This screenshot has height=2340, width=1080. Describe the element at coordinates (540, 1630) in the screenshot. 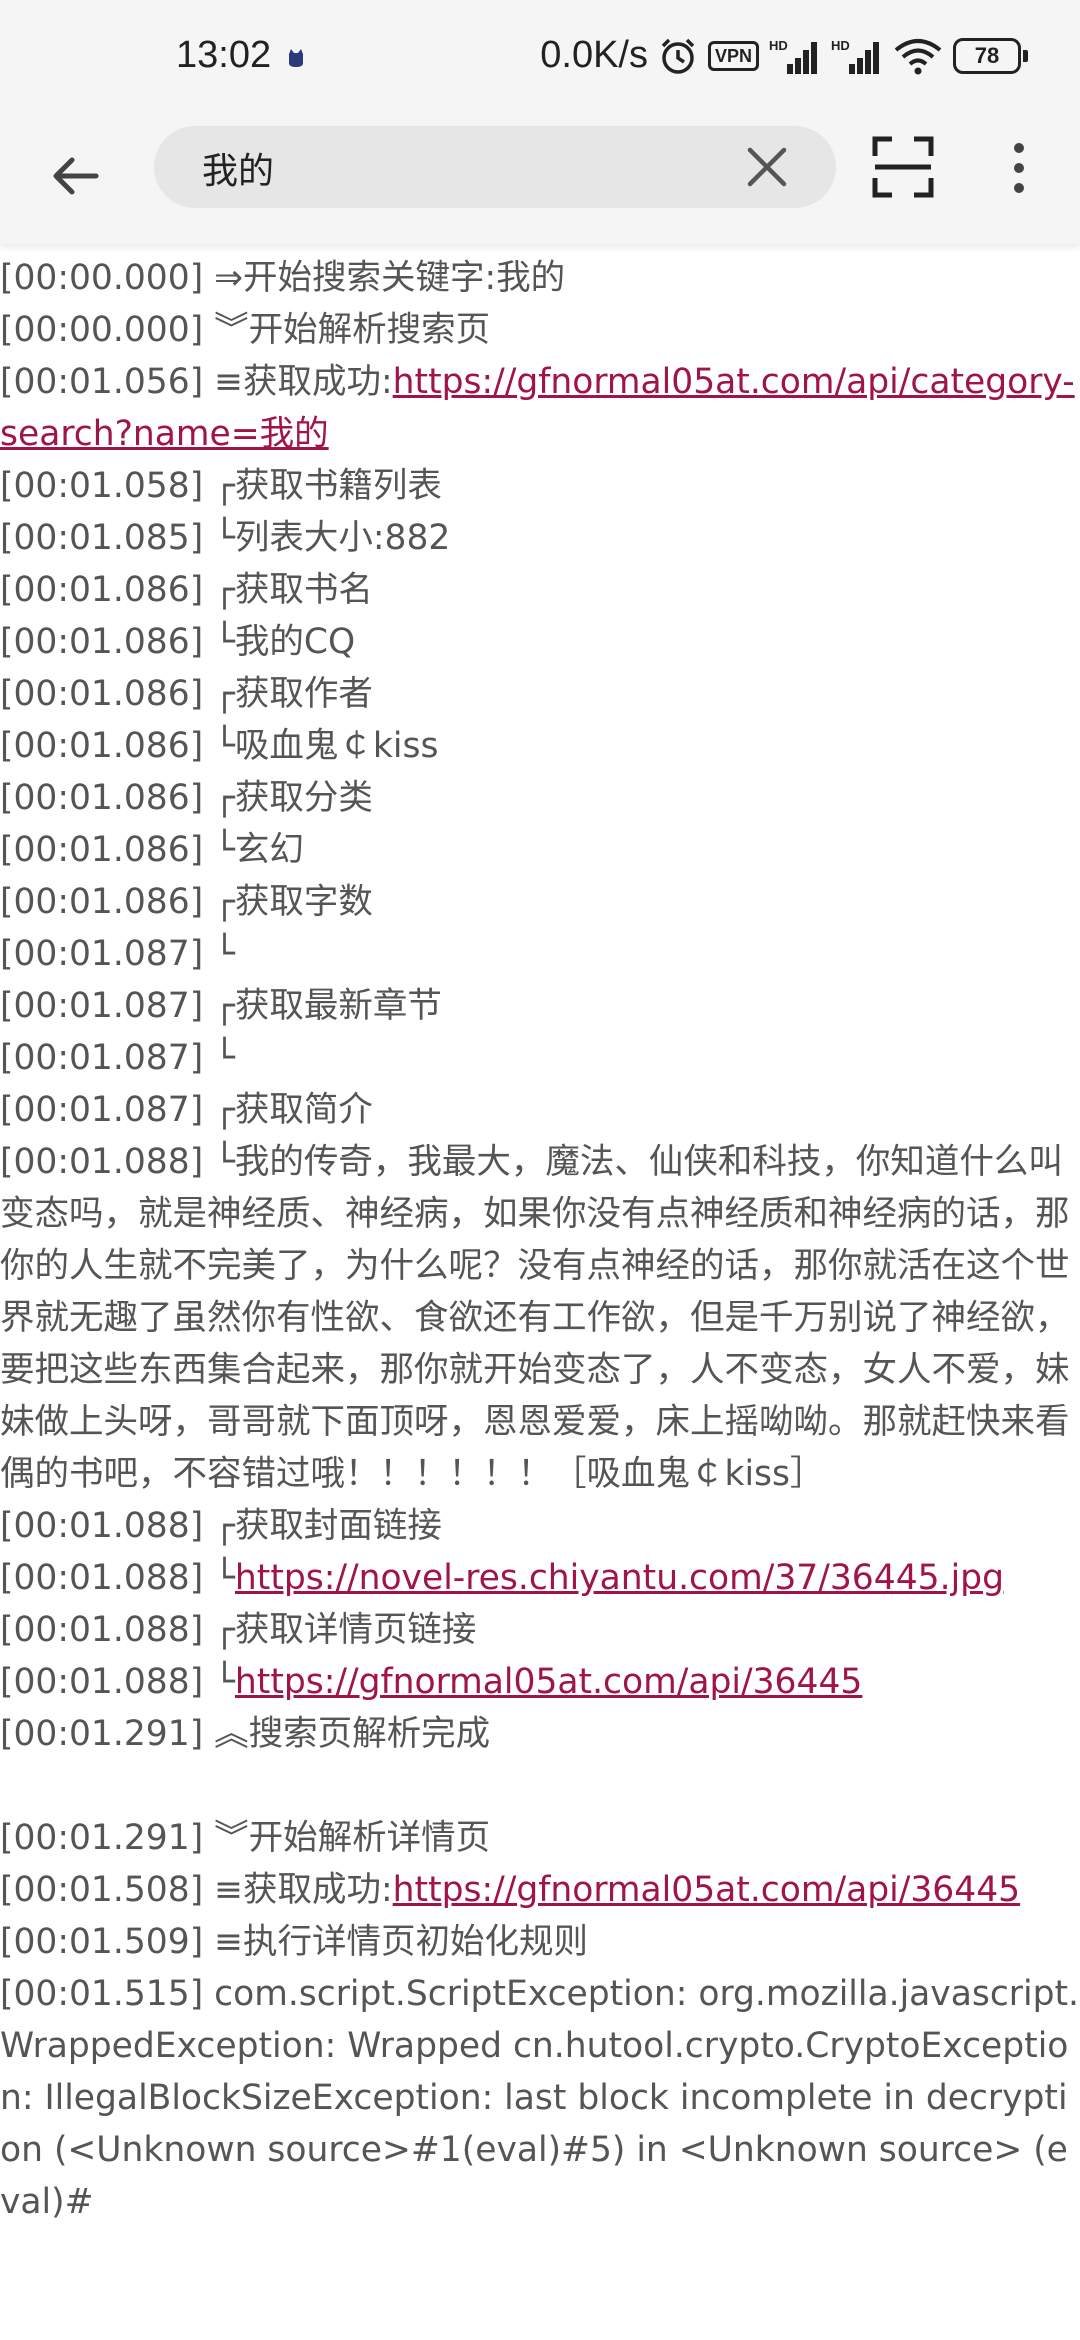

I see `log-line: [00:01.088] ┌获取详情页链接` at that location.